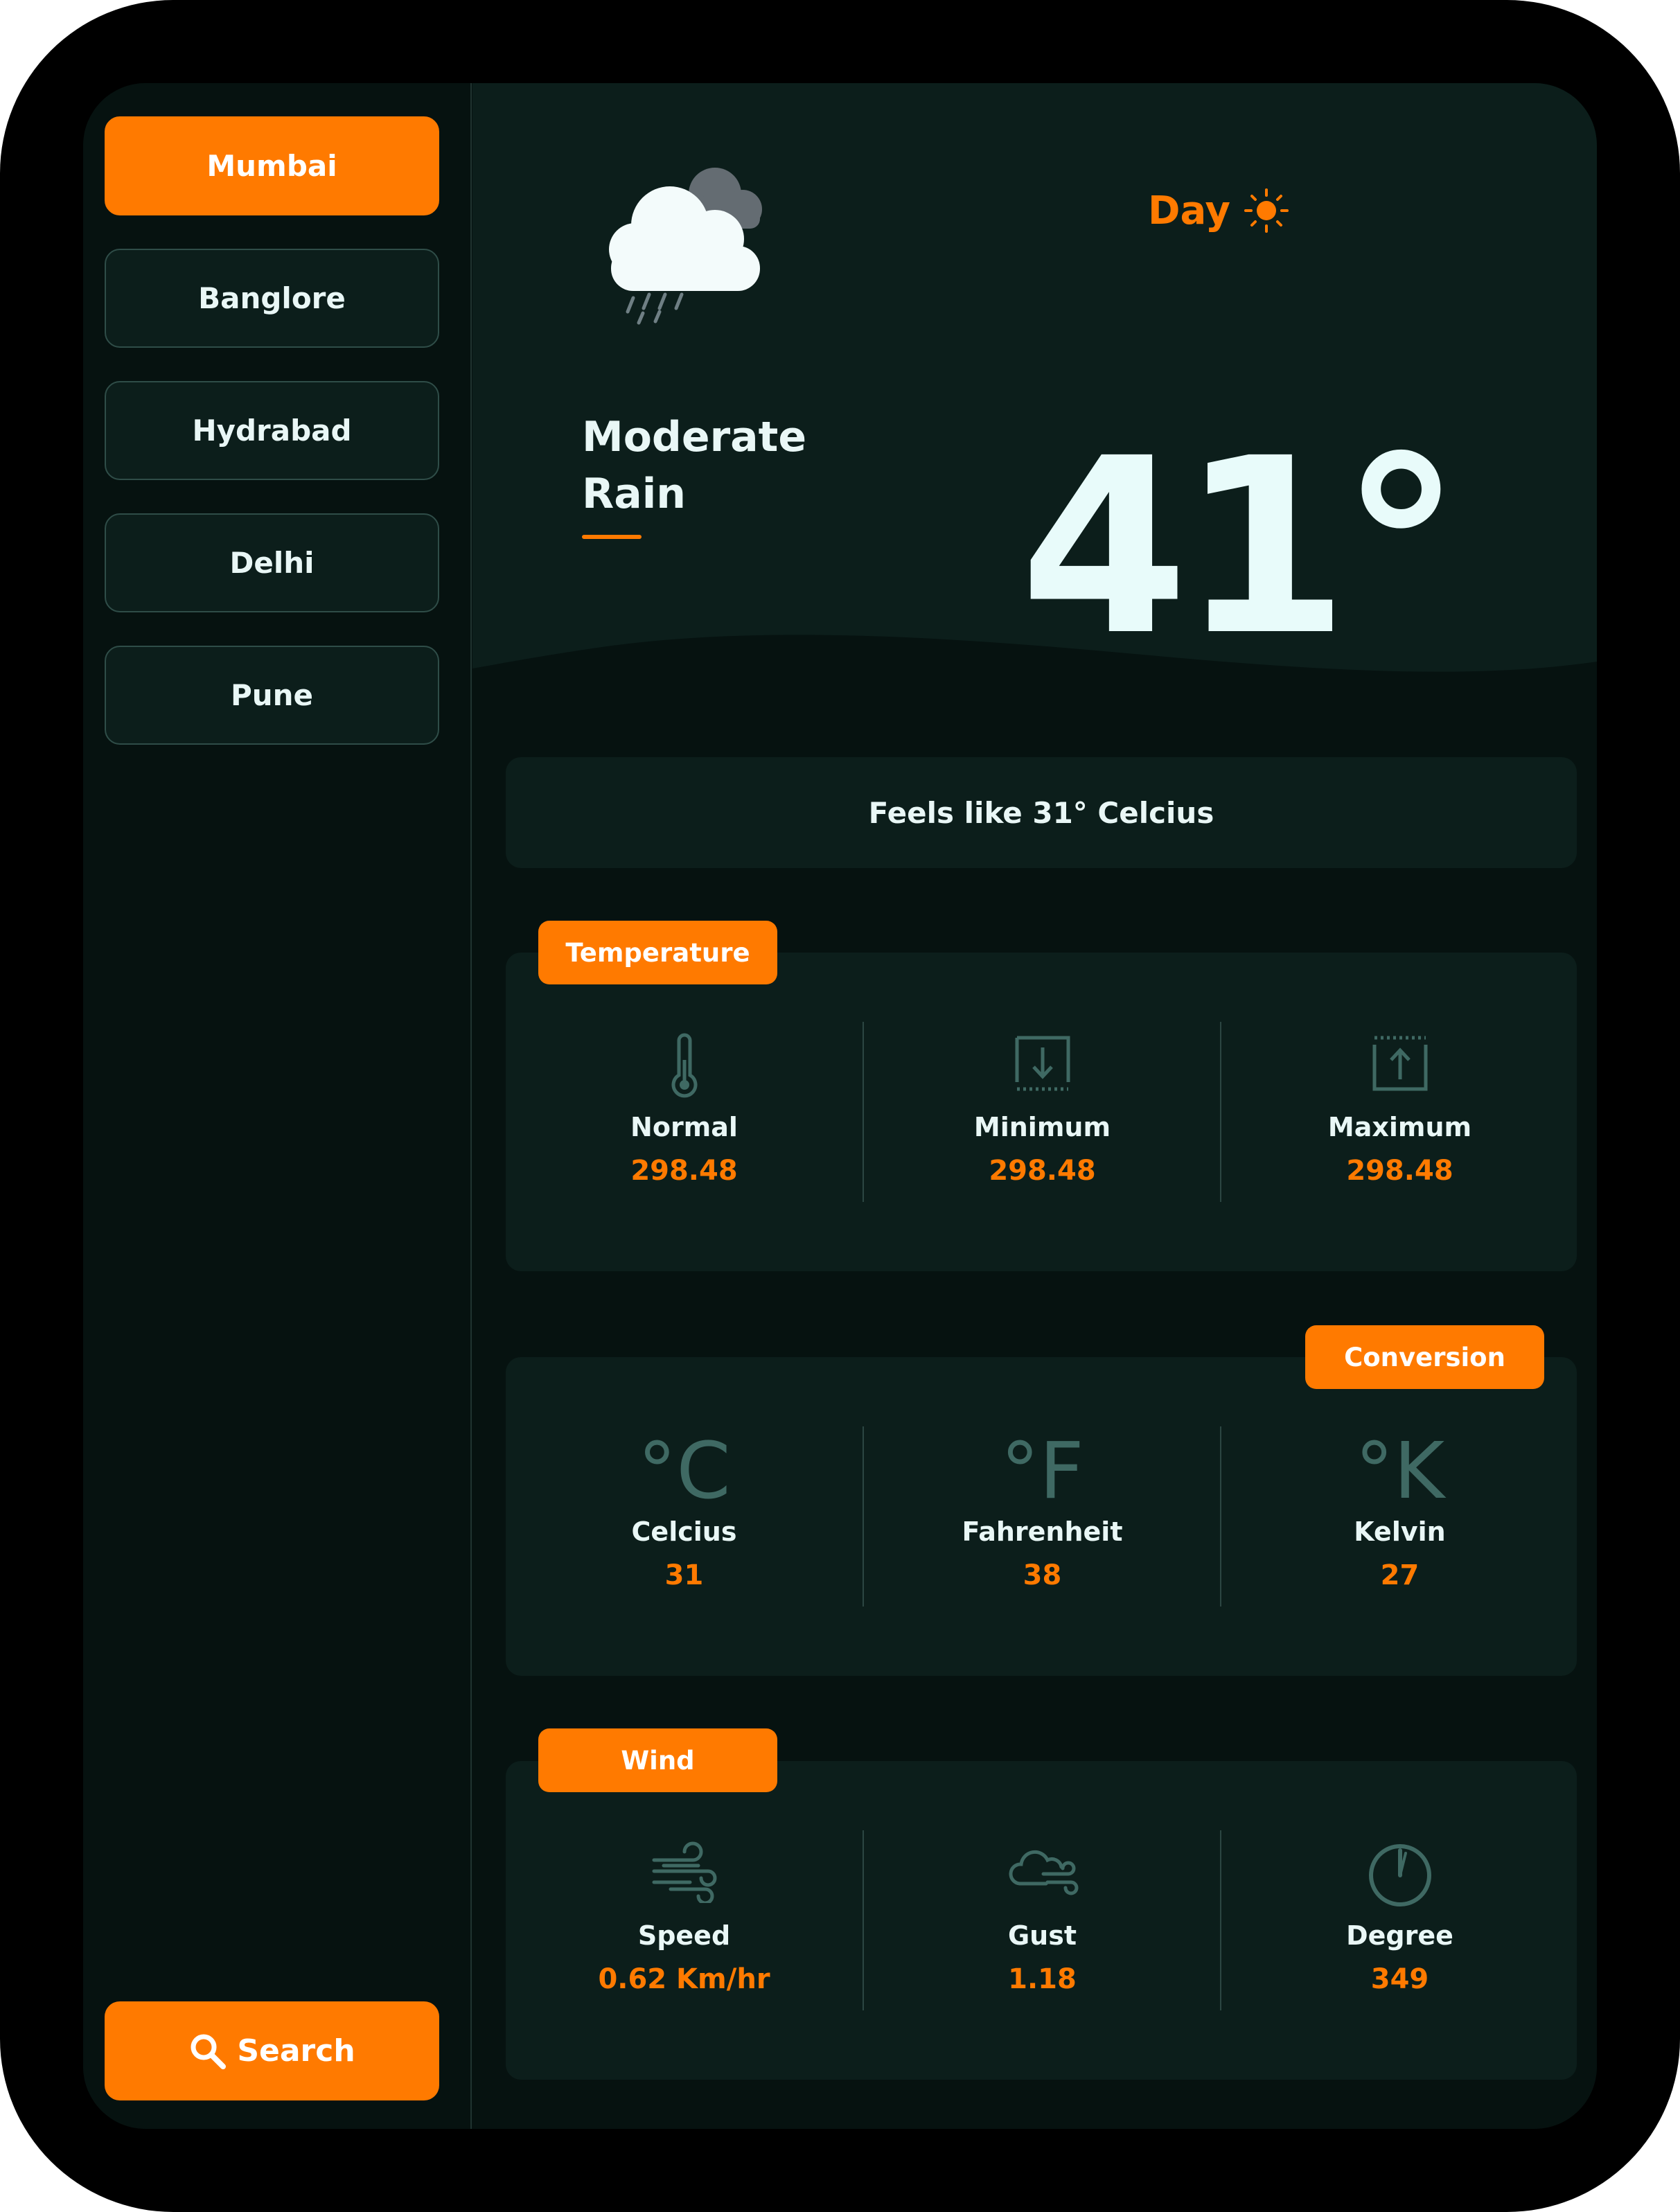 Image resolution: width=1680 pixels, height=2212 pixels. I want to click on condition-line-1: Moderate, so click(694, 437).